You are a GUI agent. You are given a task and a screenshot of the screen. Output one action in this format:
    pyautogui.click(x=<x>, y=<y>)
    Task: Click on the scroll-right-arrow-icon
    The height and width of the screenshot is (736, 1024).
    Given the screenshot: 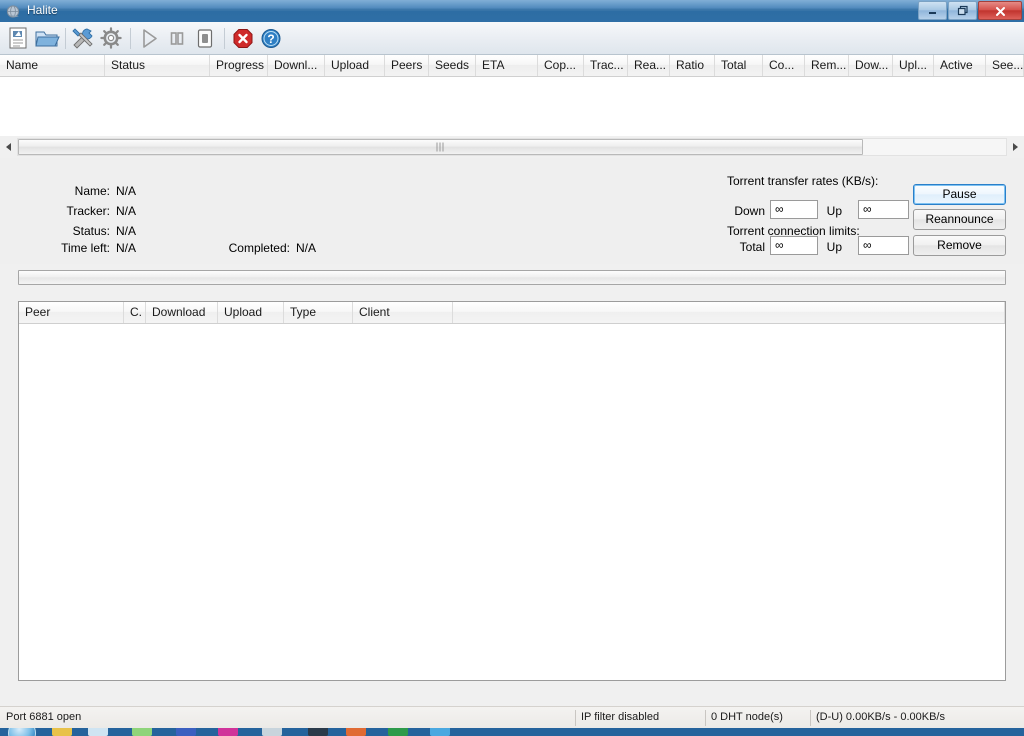 What is the action you would take?
    pyautogui.click(x=1015, y=147)
    